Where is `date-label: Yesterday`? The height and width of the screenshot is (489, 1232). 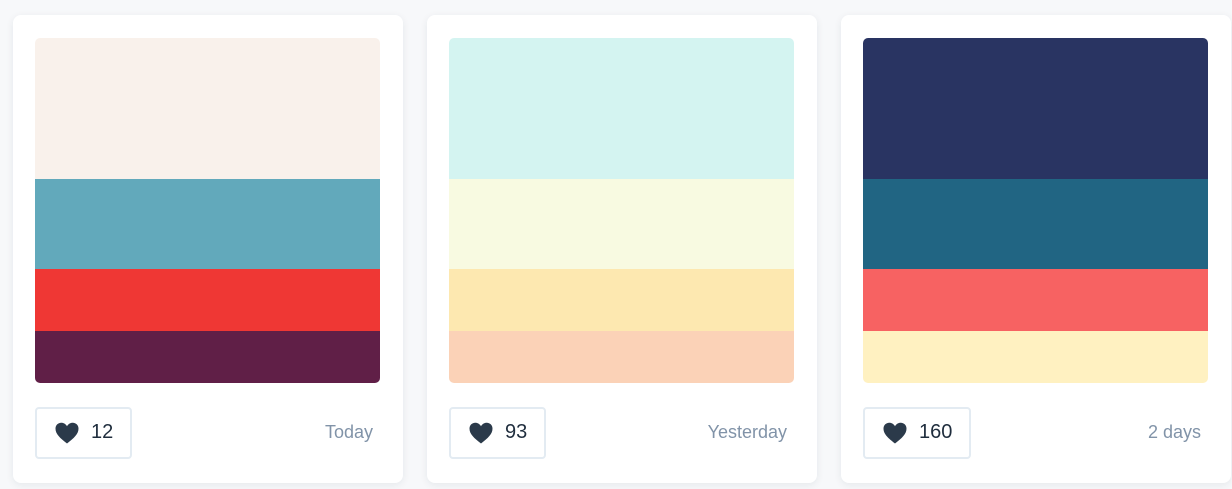 date-label: Yesterday is located at coordinates (747, 432).